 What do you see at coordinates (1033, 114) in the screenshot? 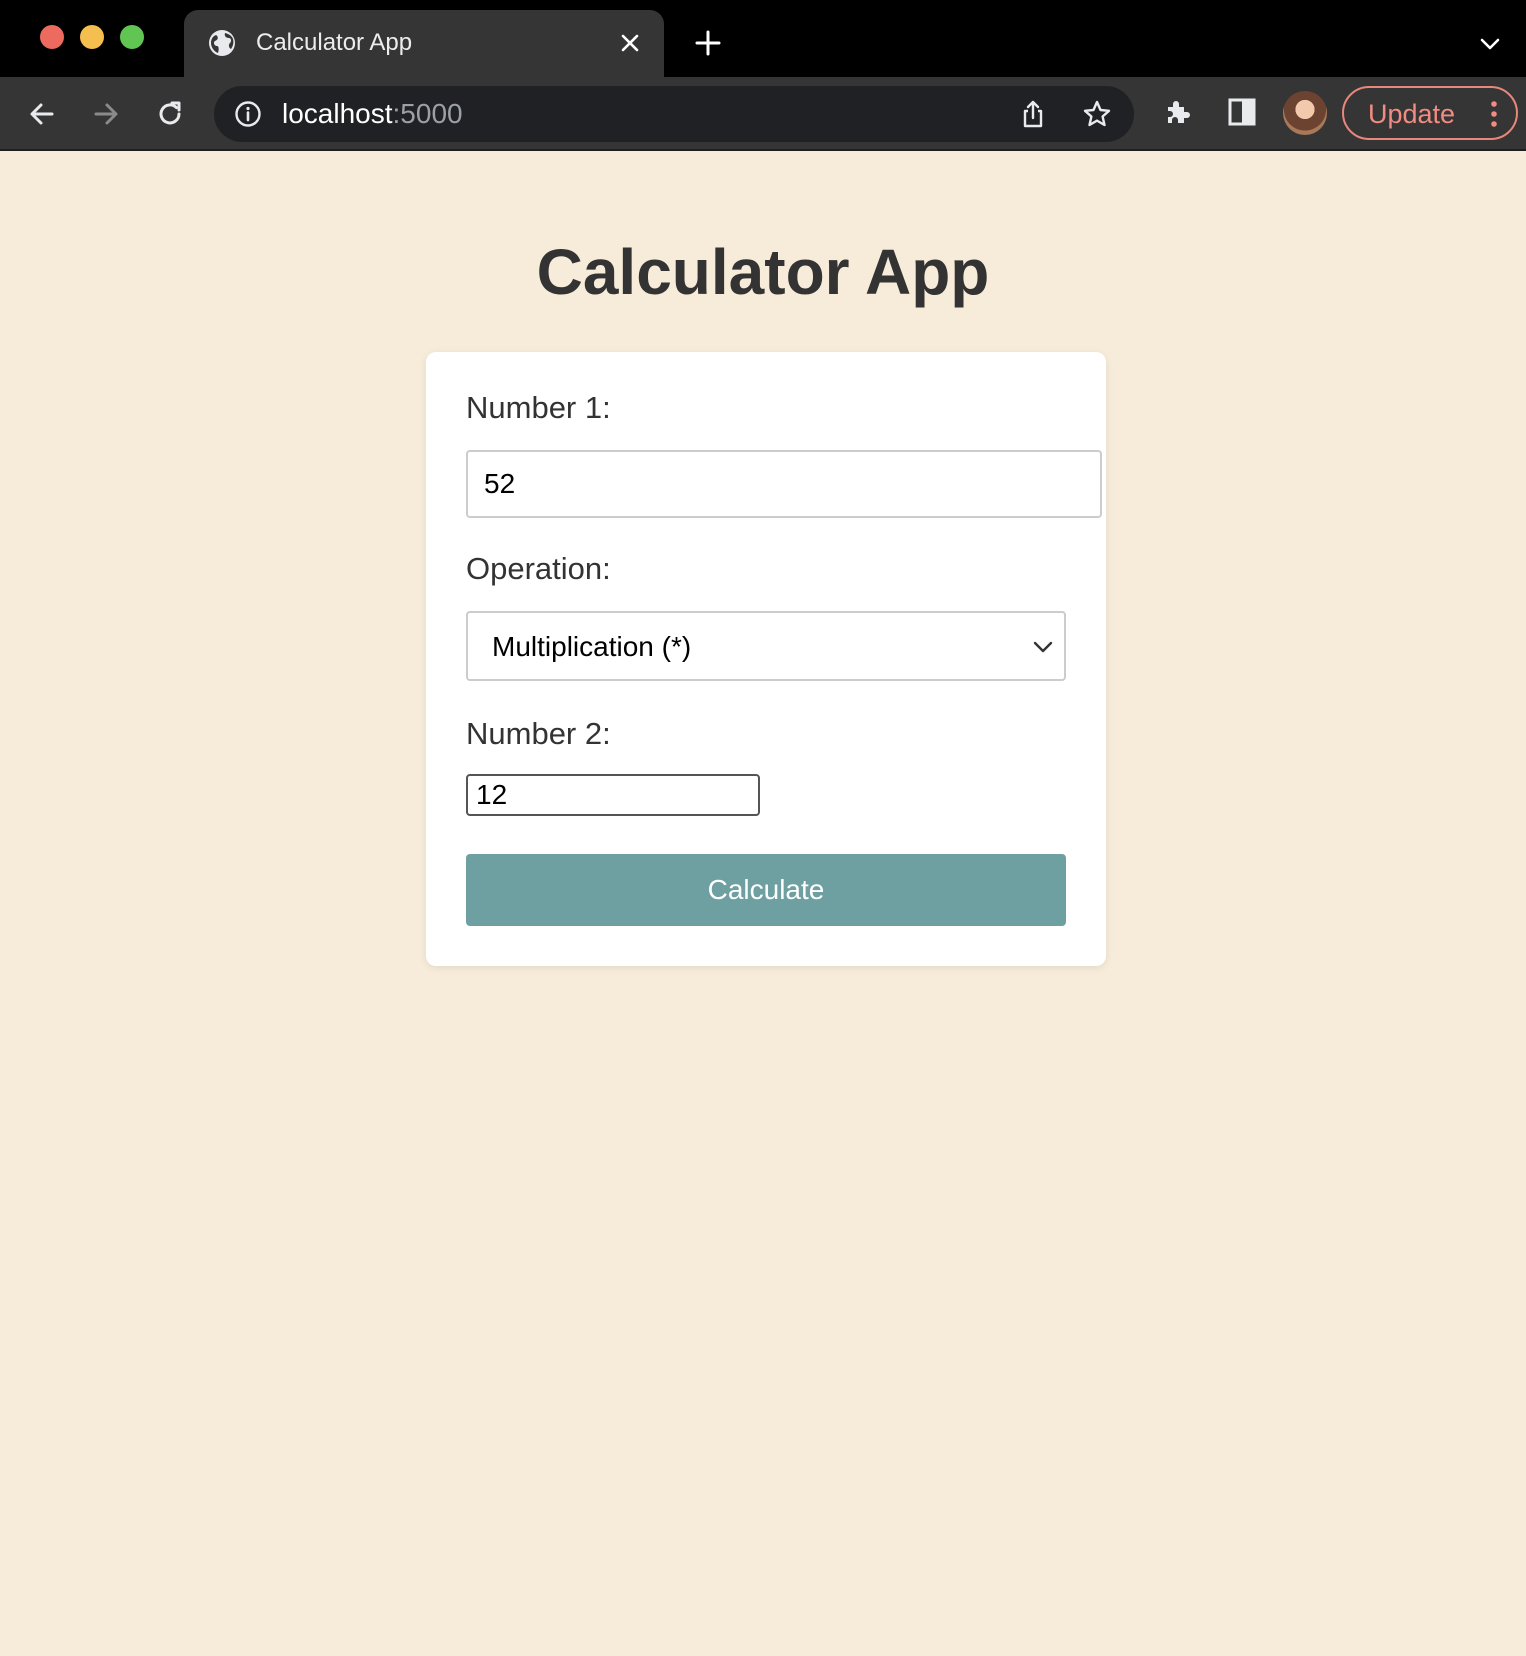
I see `share-icon` at bounding box center [1033, 114].